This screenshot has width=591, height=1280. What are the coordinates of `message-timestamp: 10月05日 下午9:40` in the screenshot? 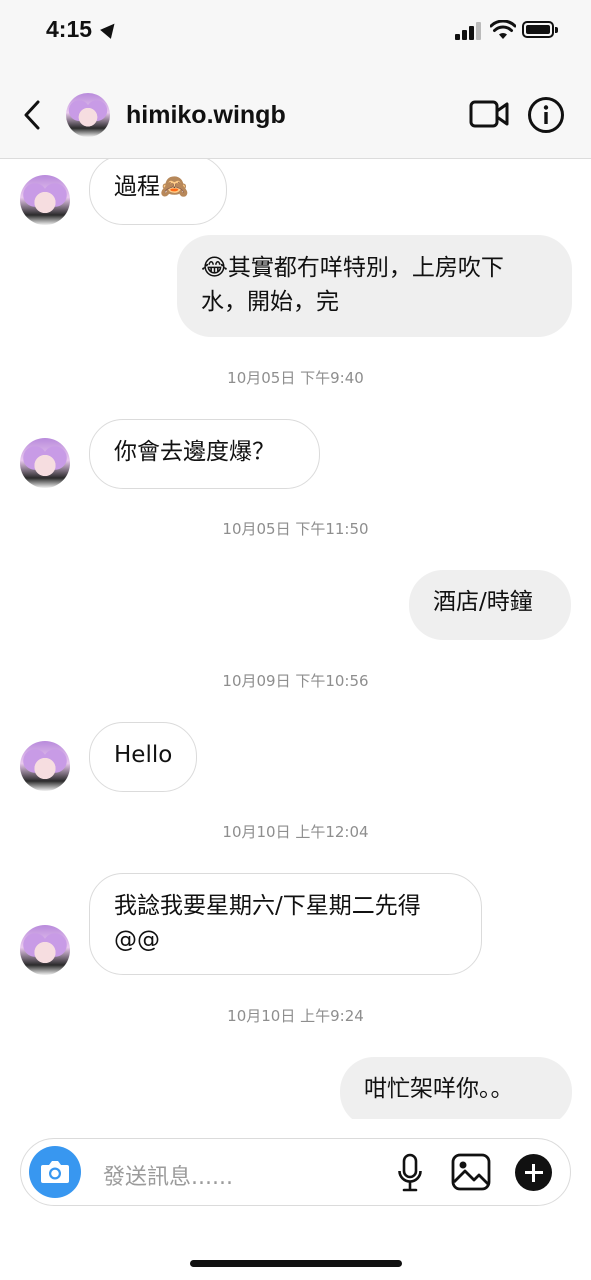 It's located at (295, 378).